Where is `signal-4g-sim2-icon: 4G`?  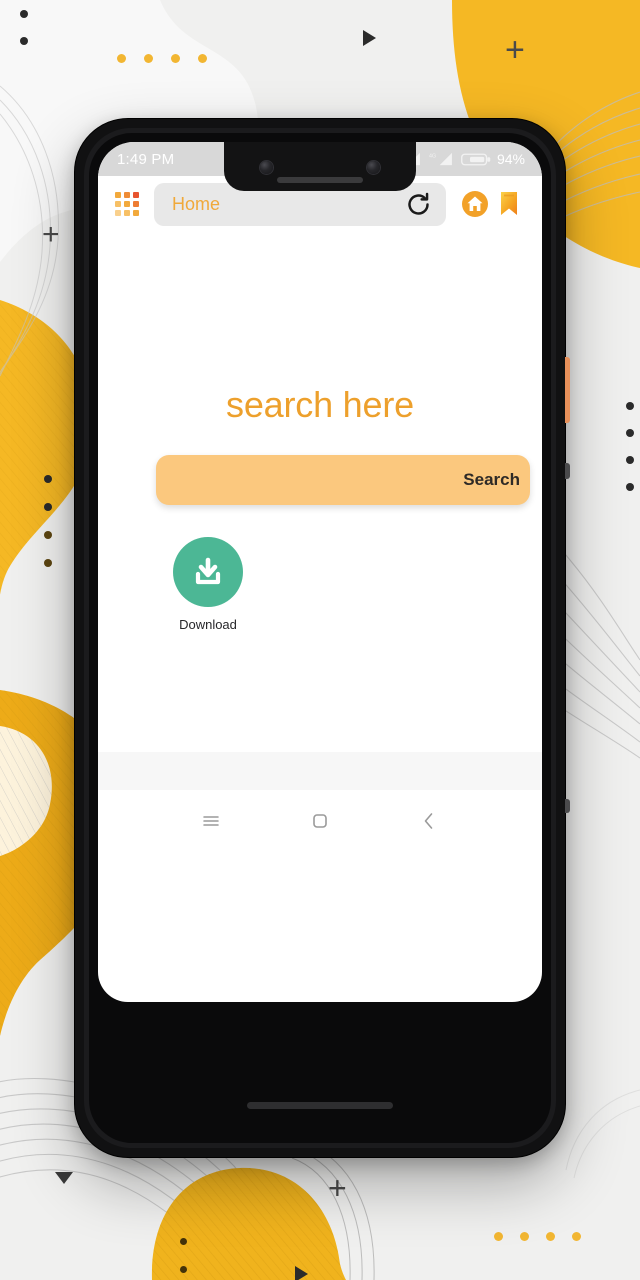 signal-4g-sim2-icon: 4G is located at coordinates (442, 159).